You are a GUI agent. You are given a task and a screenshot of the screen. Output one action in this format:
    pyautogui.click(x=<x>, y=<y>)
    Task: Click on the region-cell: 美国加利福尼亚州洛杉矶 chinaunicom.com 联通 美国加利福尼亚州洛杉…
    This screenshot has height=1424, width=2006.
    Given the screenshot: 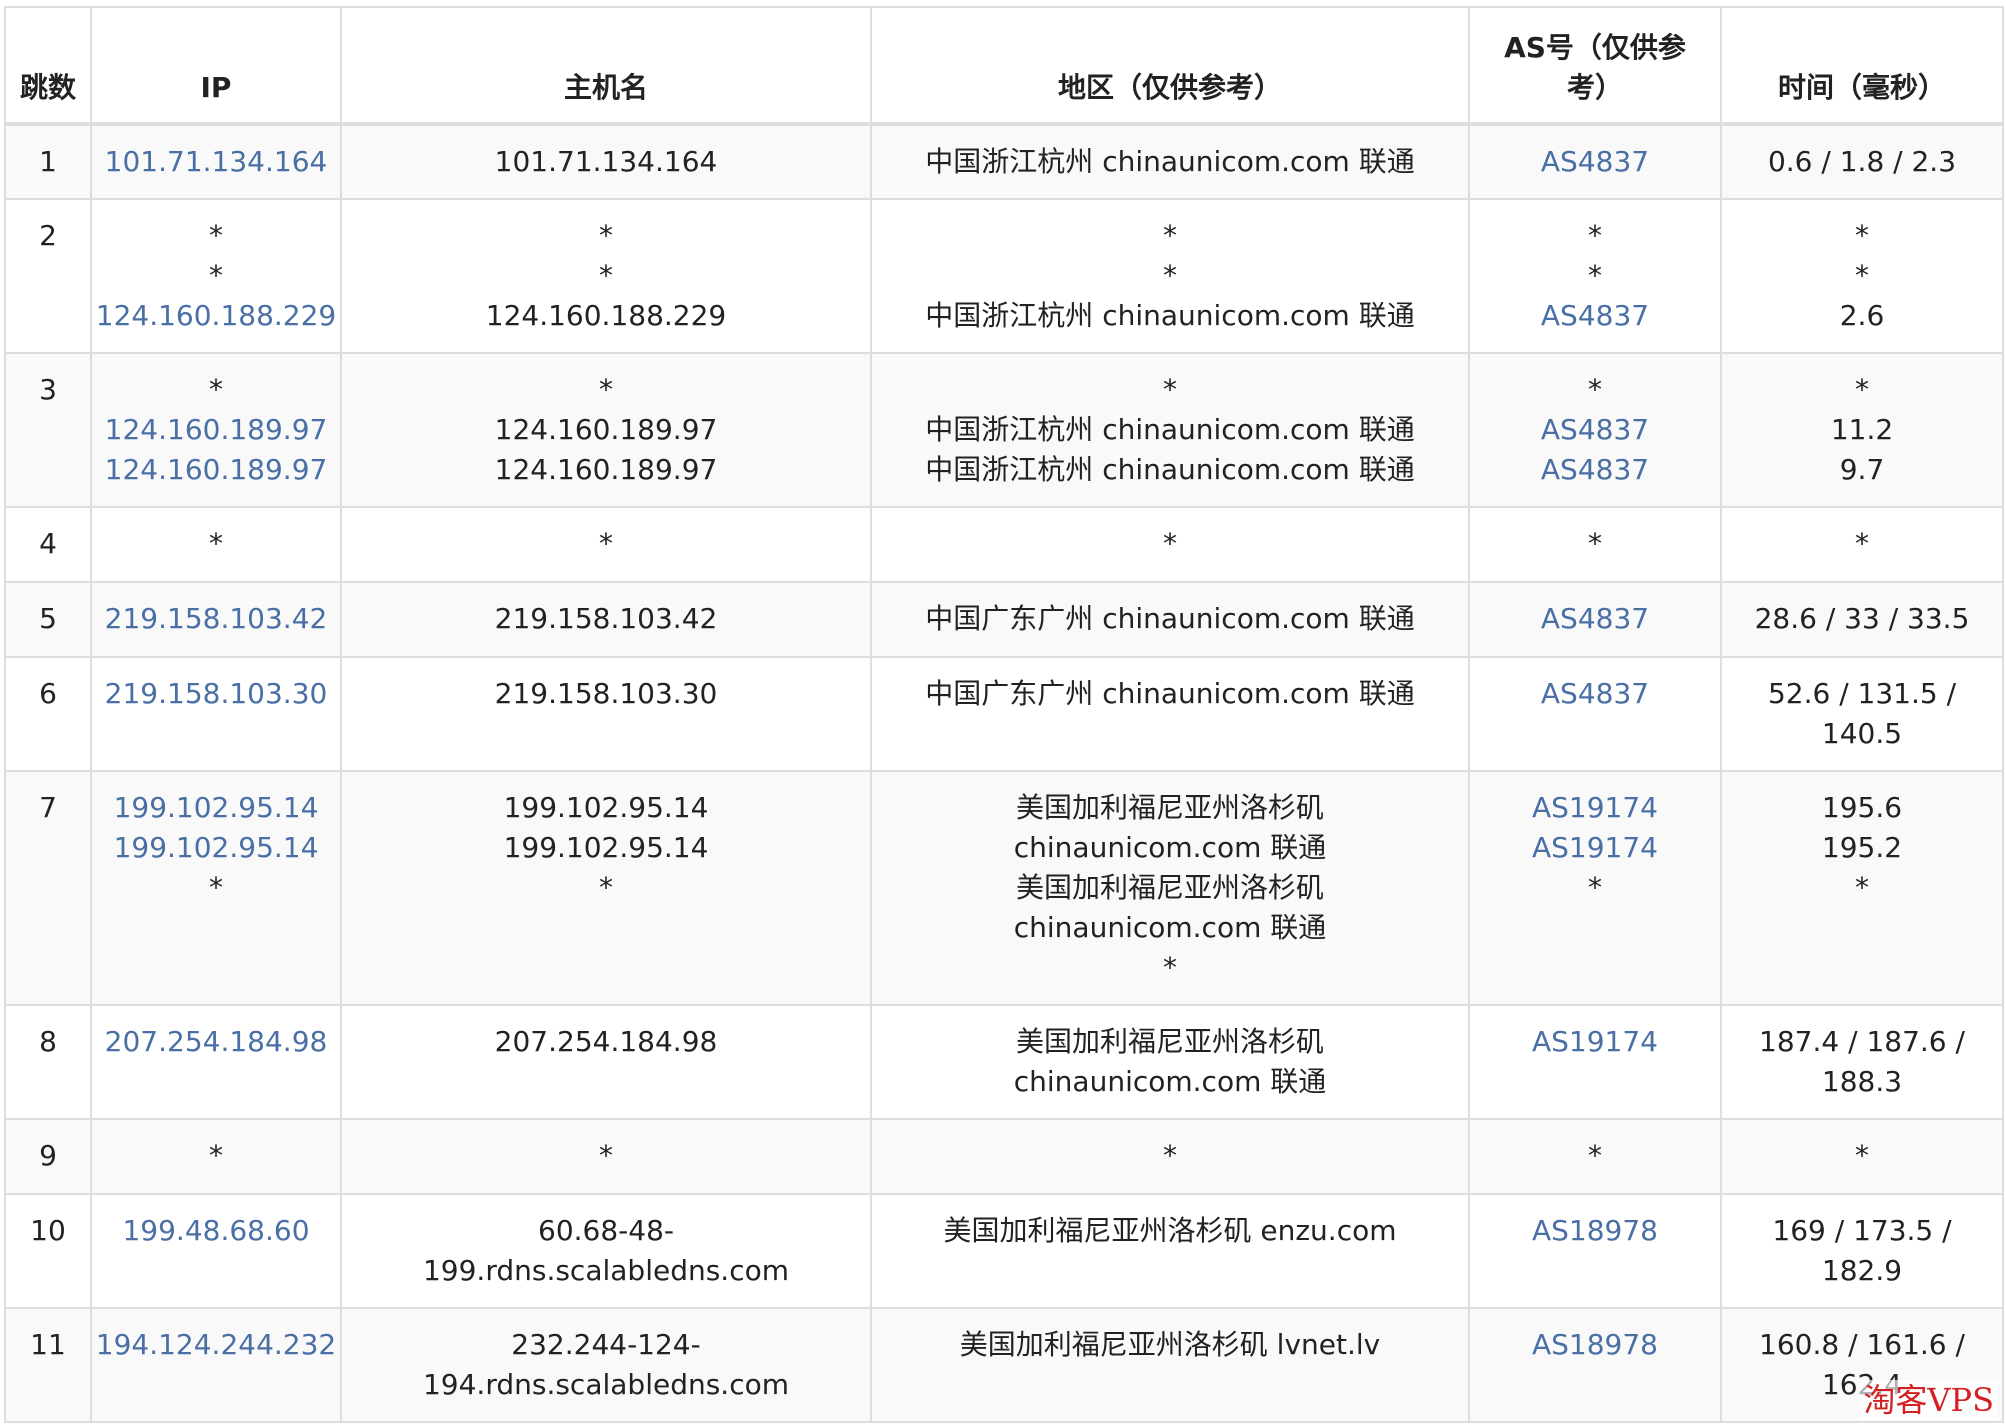 What is the action you would take?
    pyautogui.click(x=1170, y=888)
    